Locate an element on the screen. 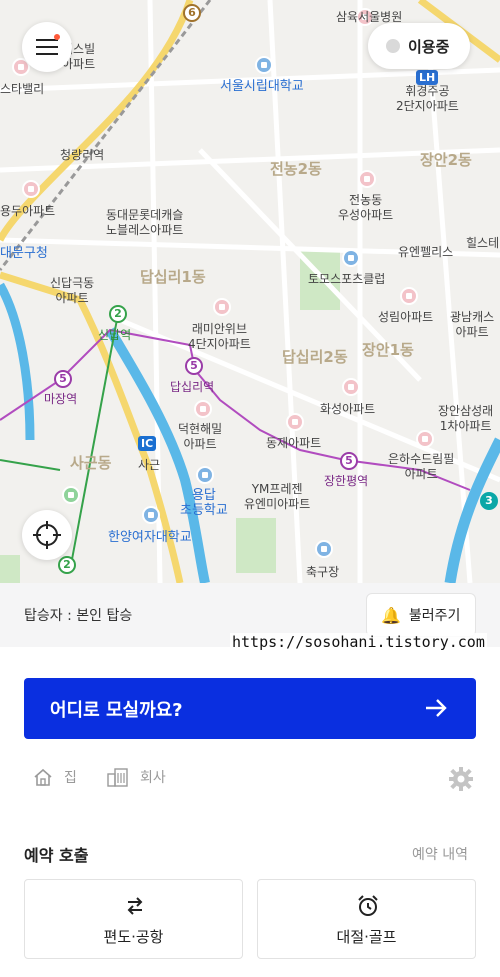 The image size is (500, 977). place-label: 휘경주공 2단지아파트 is located at coordinates (427, 98).